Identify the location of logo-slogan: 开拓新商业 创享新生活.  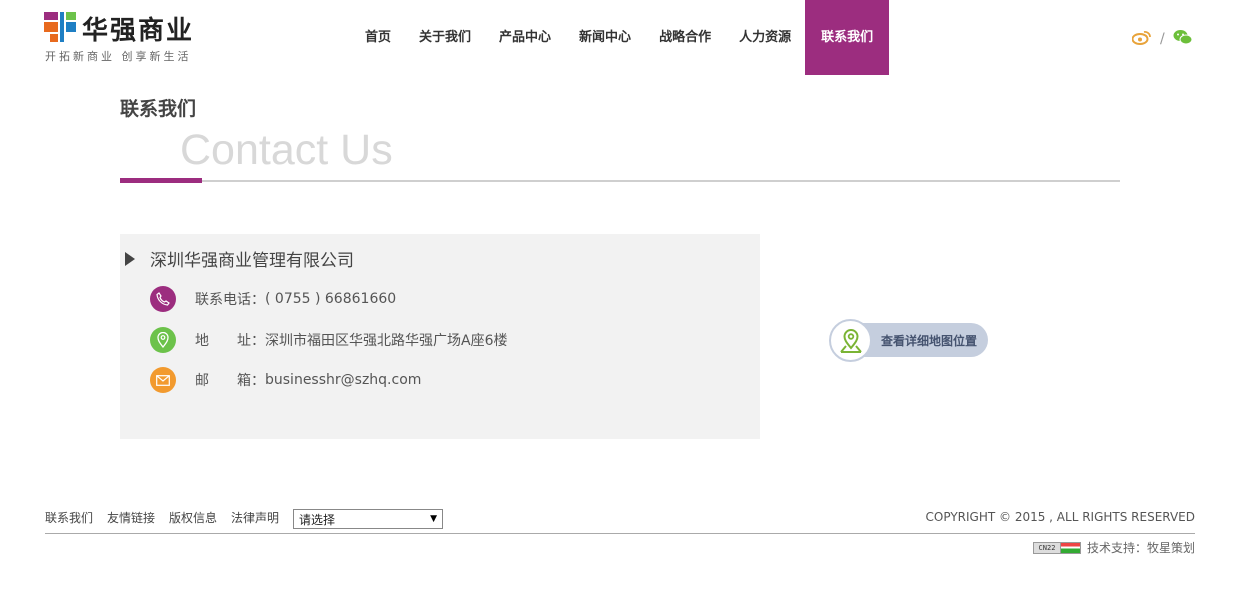
(118, 56).